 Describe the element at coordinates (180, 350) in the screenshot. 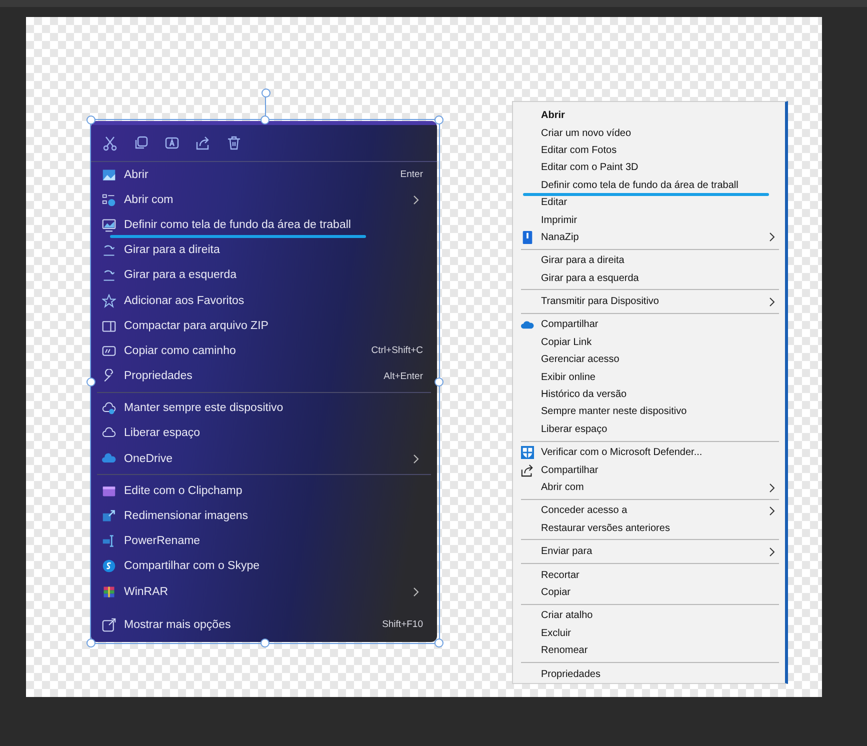

I see `menu-item-label: Copiar como caminho` at that location.